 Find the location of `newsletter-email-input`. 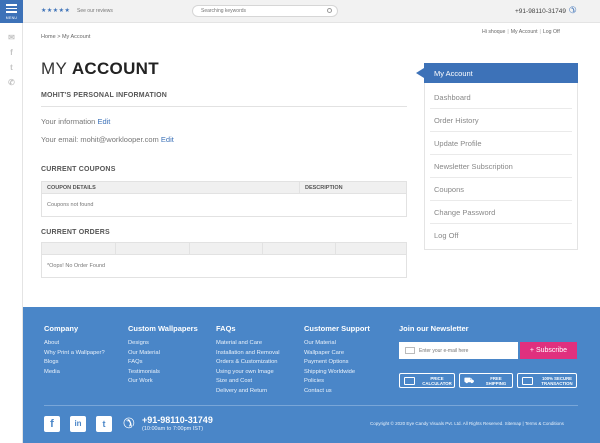

newsletter-email-input is located at coordinates (458, 350).